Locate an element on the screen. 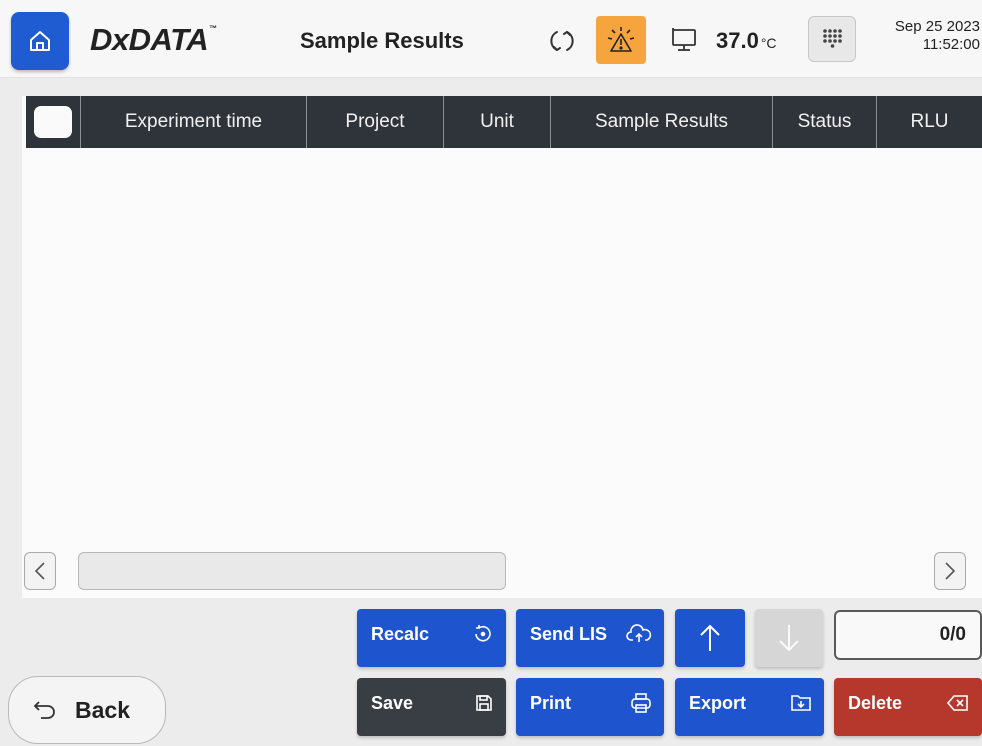 The height and width of the screenshot is (746, 982). recalc-button: Recalc is located at coordinates (431, 638).